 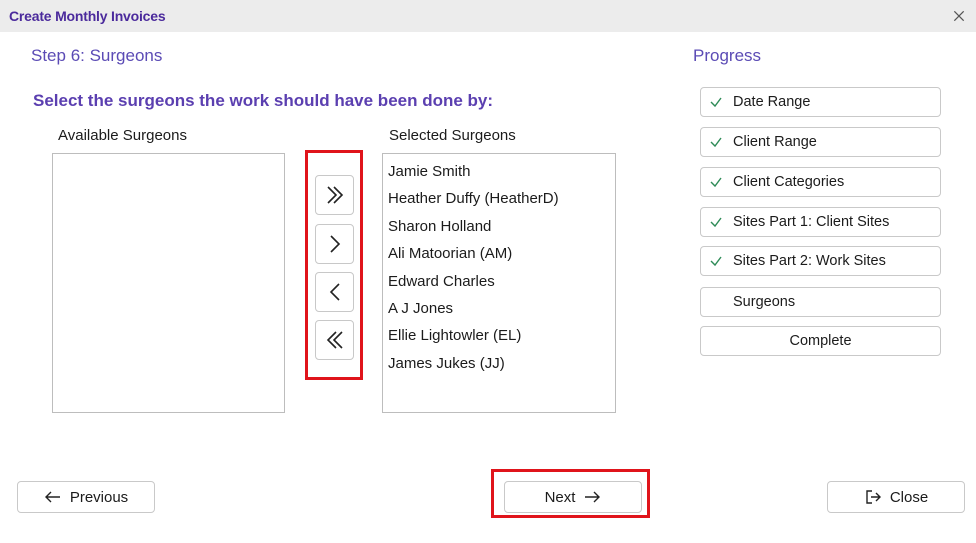 I want to click on progress-step-label: Complete, so click(x=820, y=341).